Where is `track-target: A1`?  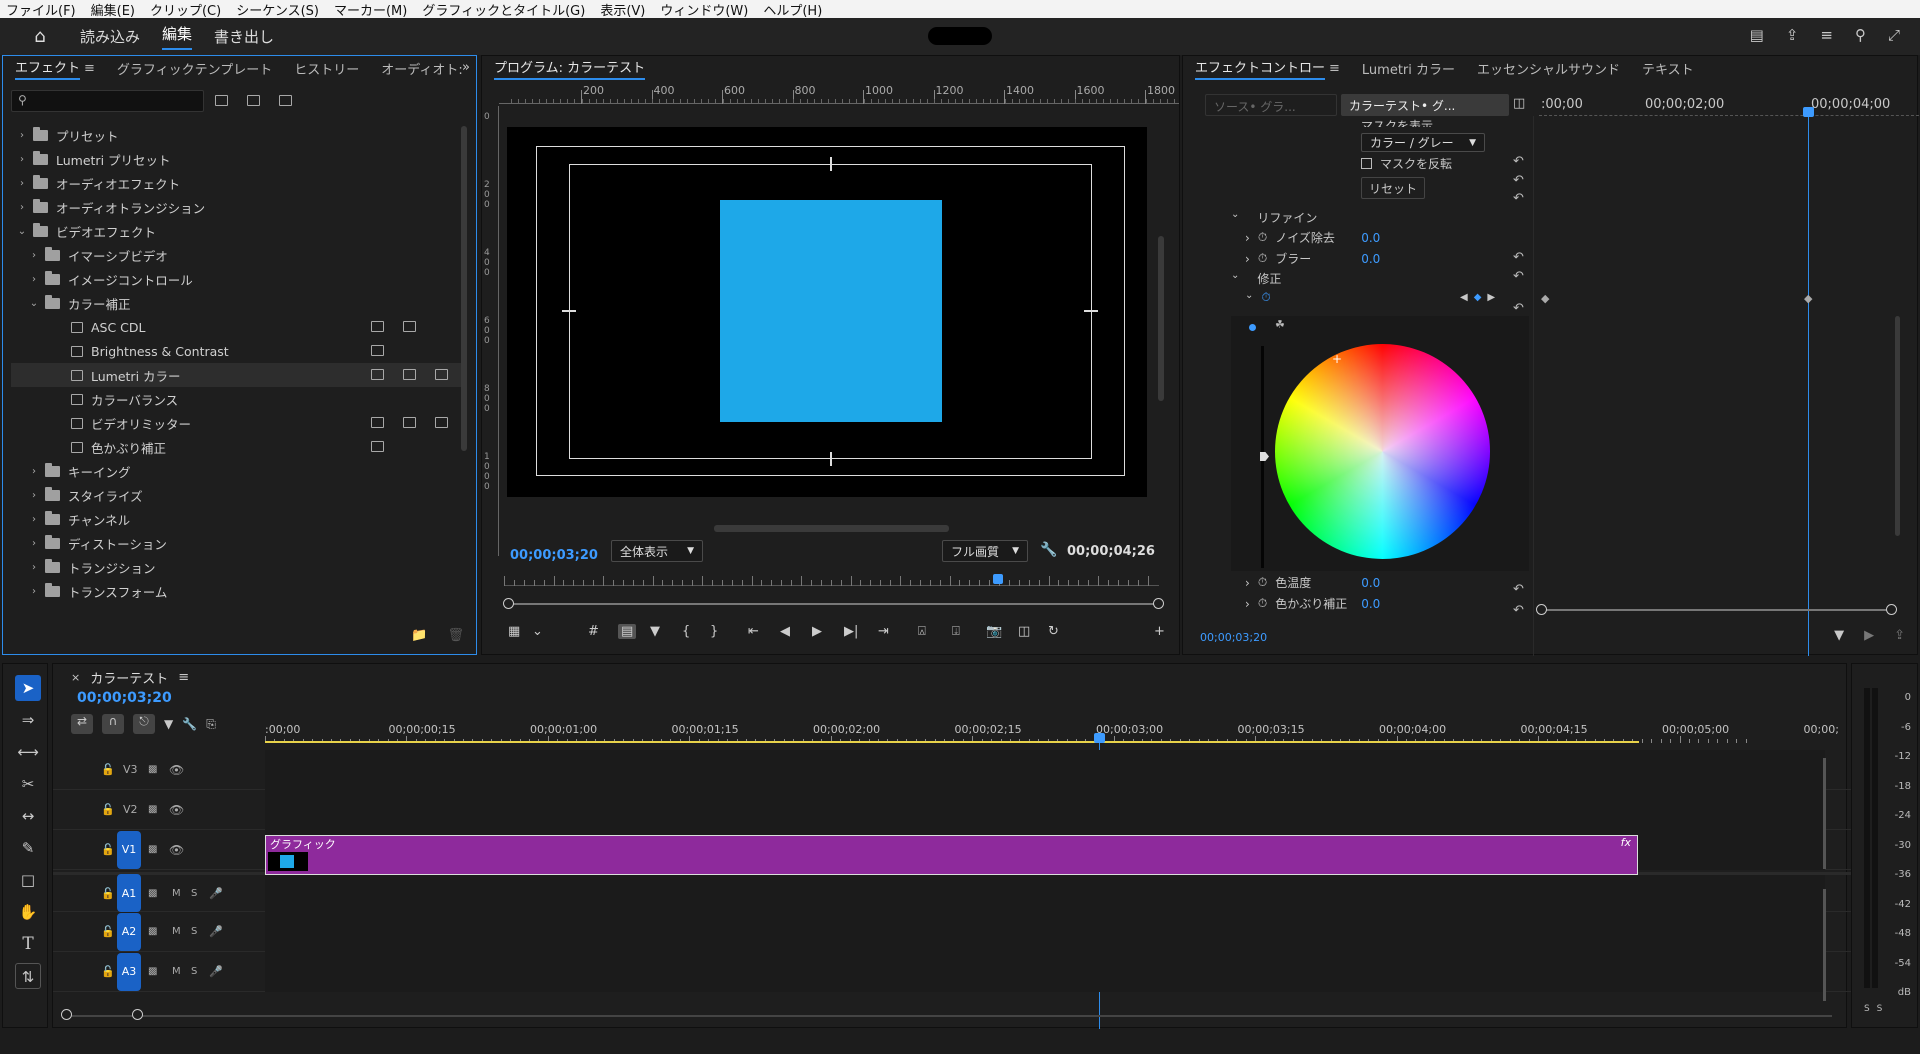
track-target: A1 is located at coordinates (129, 893).